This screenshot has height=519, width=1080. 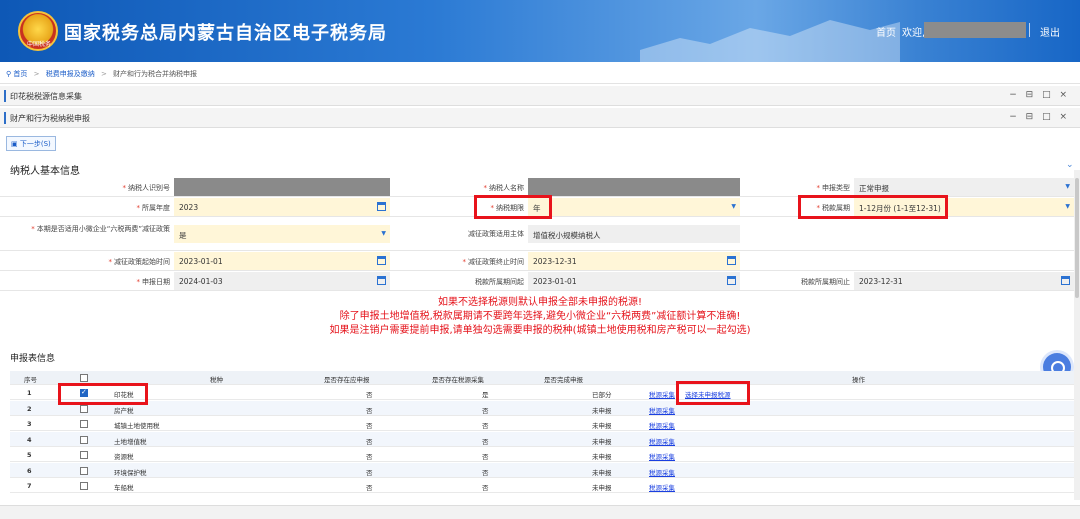 I want to click on tax-emblem-icon: 中国税务, so click(x=38, y=31).